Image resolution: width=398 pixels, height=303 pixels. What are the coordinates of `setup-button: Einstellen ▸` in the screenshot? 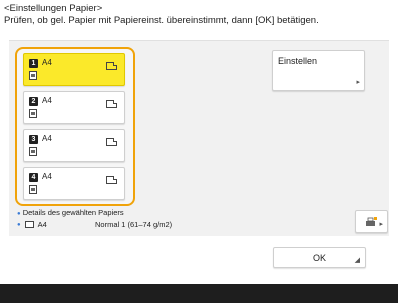 It's located at (318, 70).